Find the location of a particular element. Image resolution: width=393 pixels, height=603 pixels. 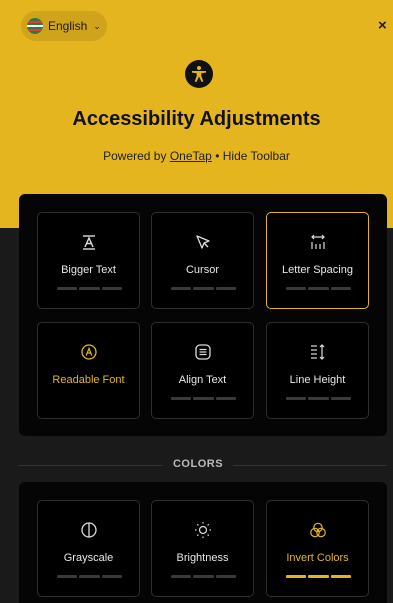

bigger-text-card: Bigger Text is located at coordinates (88, 260).